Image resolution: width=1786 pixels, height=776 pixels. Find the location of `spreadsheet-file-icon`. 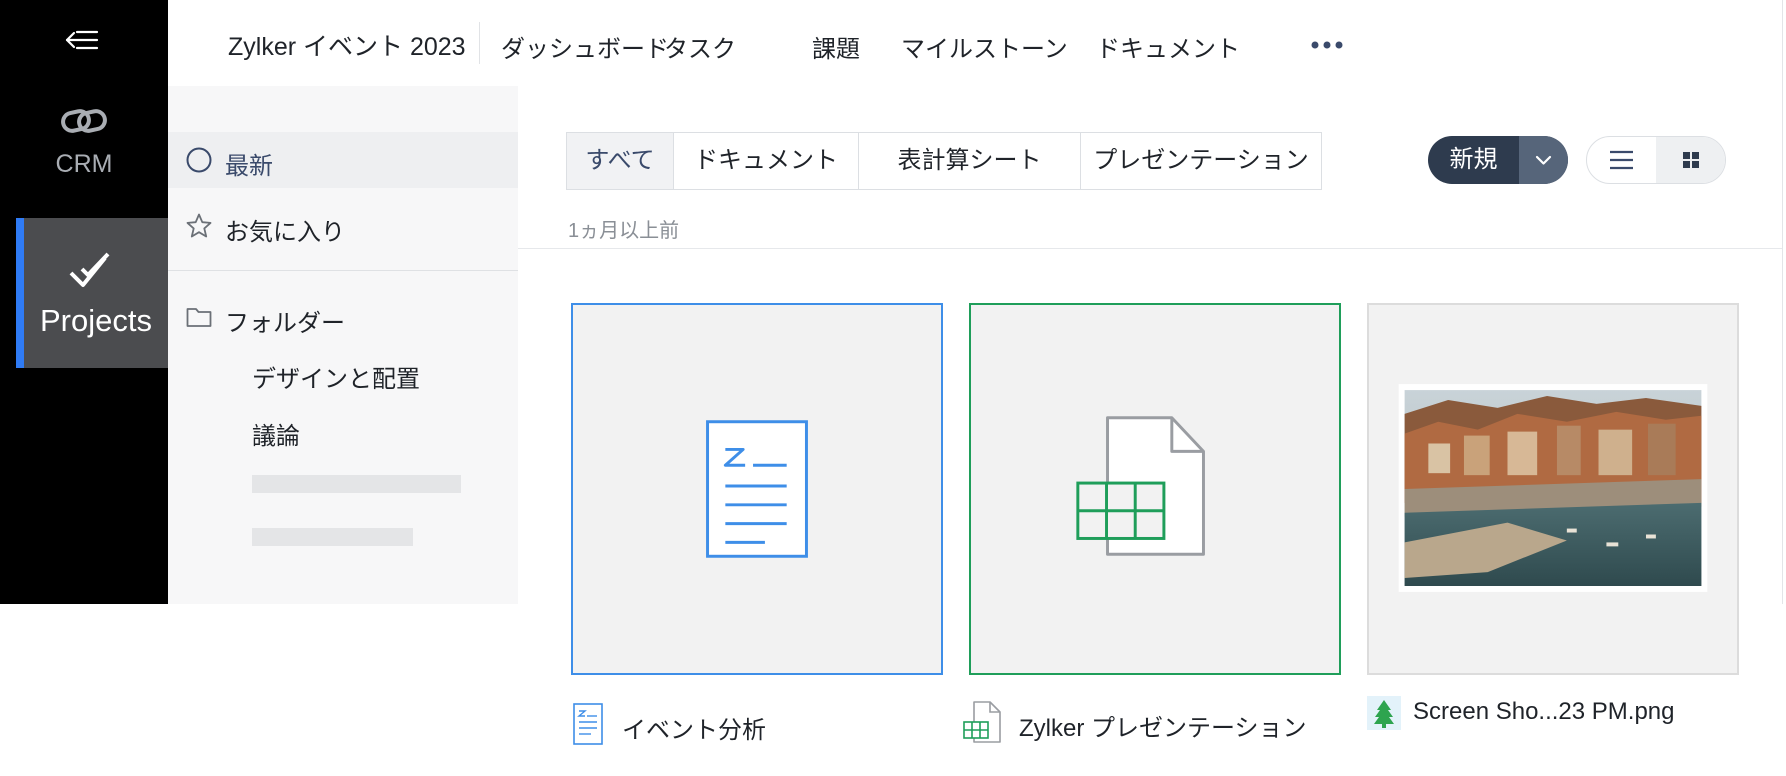

spreadsheet-file-icon is located at coordinates (982, 722).